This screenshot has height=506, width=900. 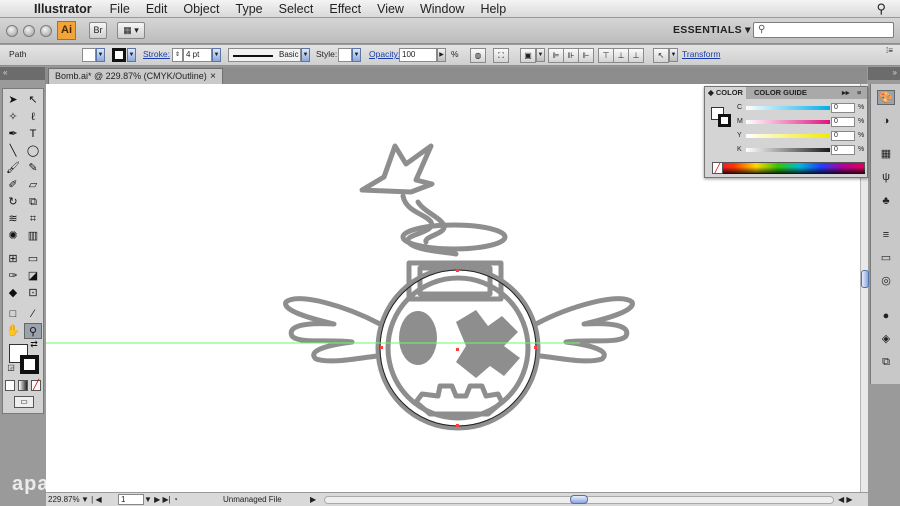 I want to click on tab-color: ◆ COLOR, so click(x=725, y=93).